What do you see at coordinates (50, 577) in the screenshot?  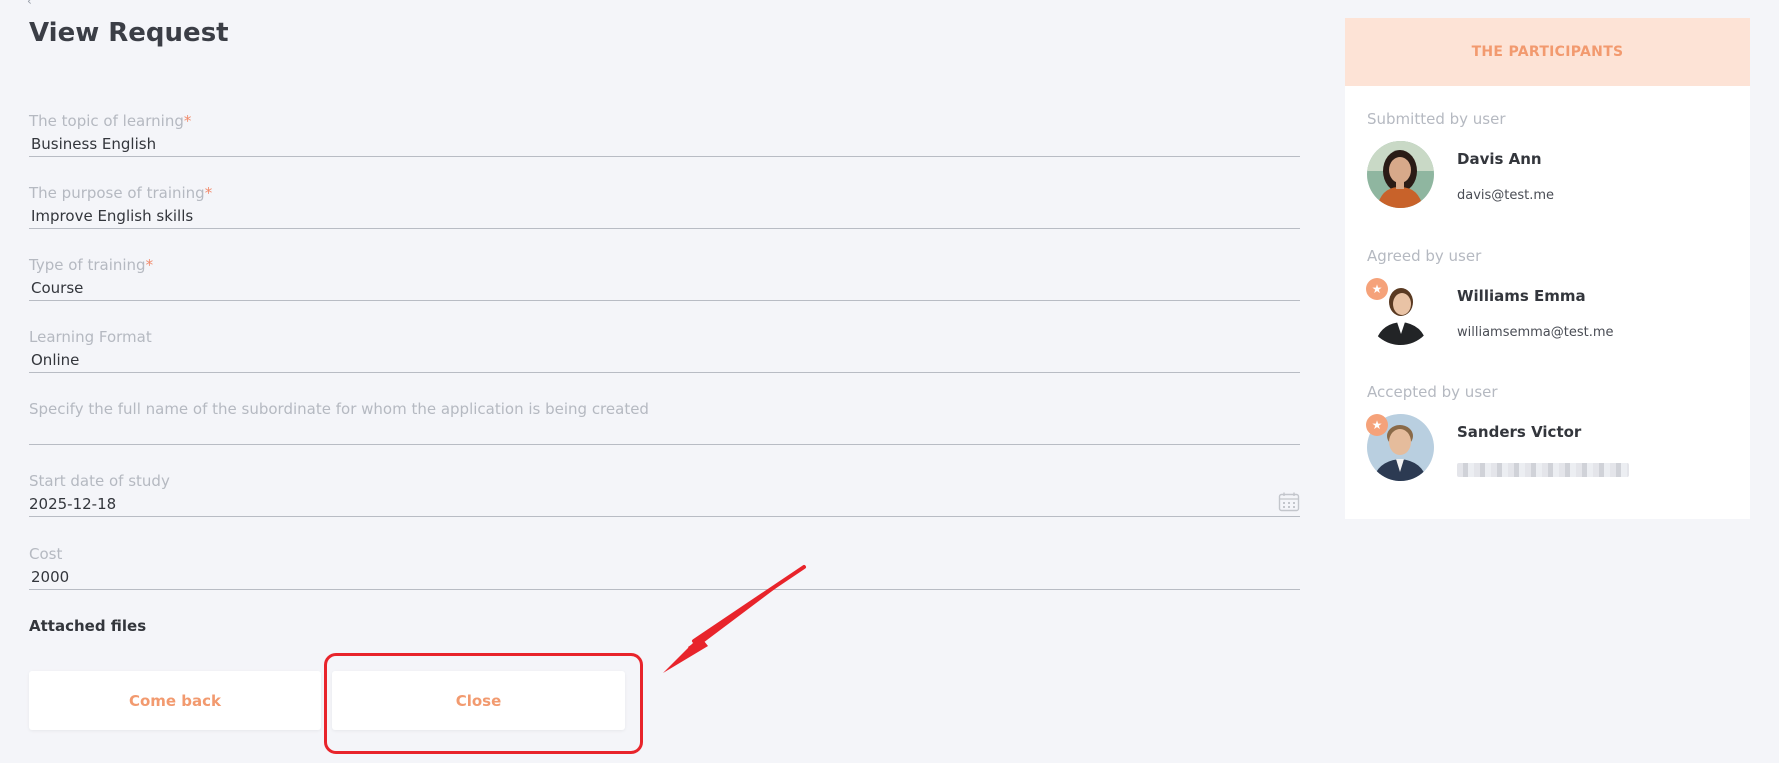 I see `cost-value: 2000` at bounding box center [50, 577].